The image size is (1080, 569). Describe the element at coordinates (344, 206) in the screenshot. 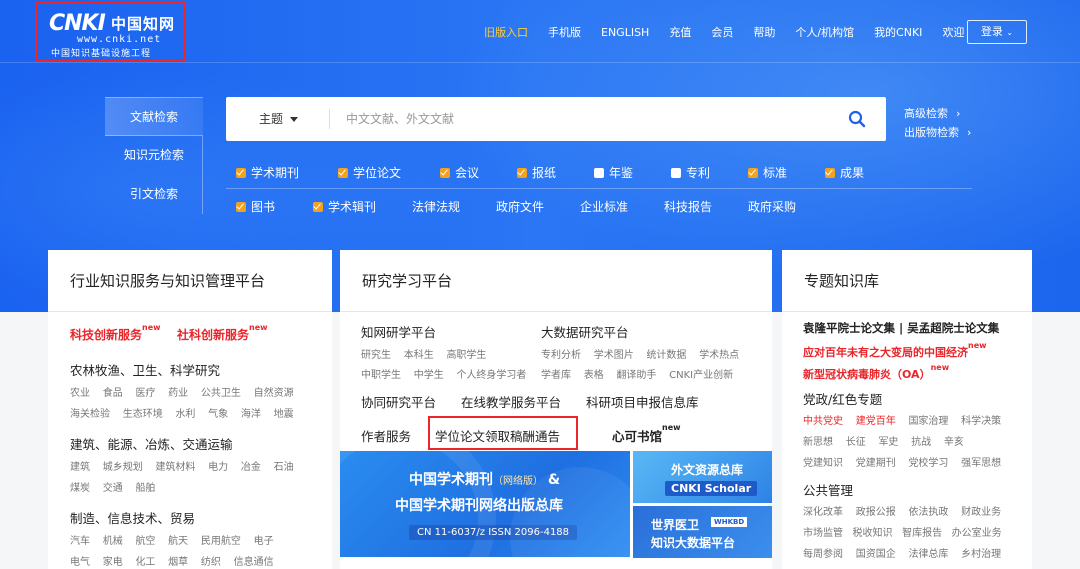

I see `filter-academic-series: 学术辑刊` at that location.